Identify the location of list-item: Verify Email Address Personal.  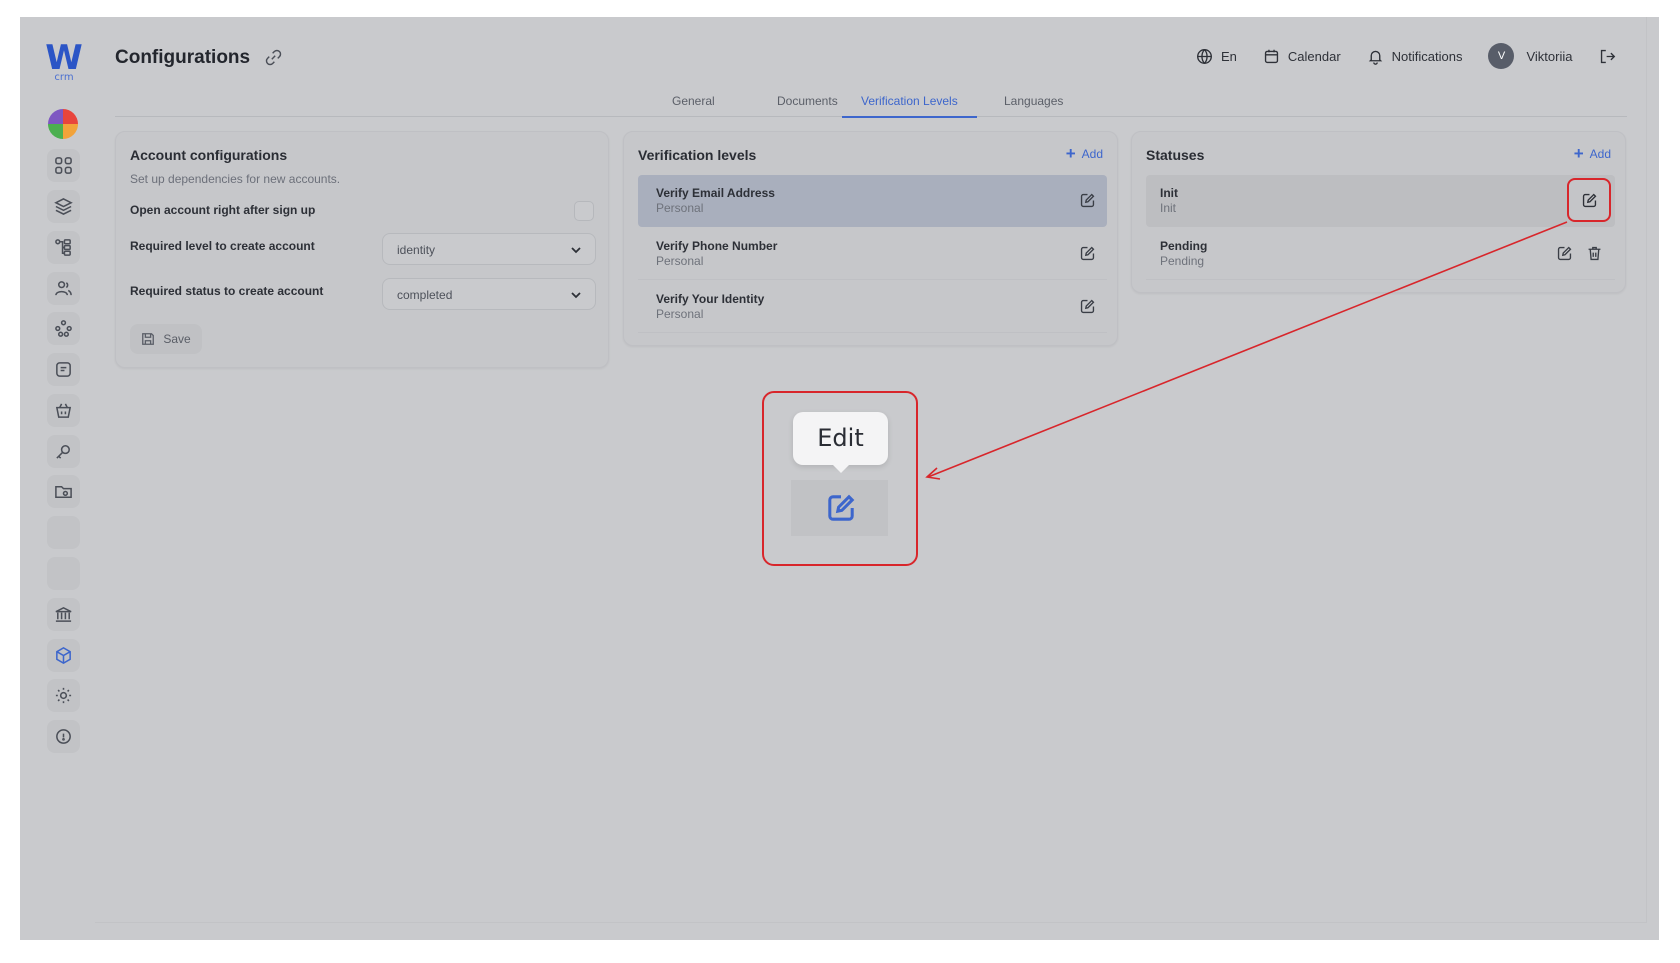
(872, 201).